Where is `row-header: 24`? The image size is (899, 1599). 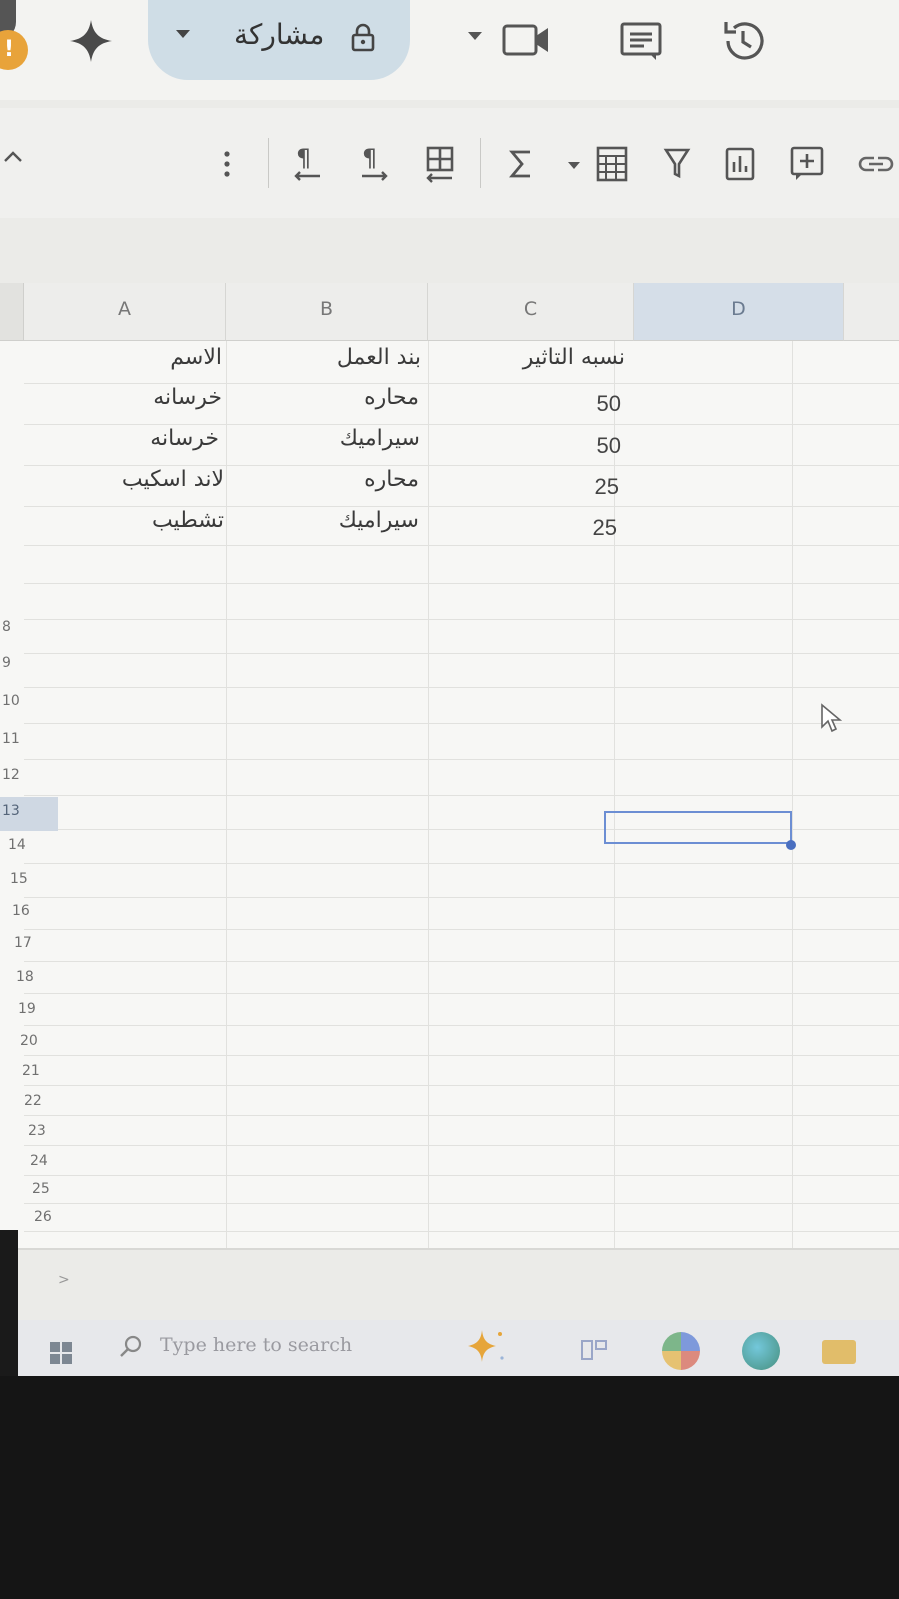
row-header: 24 is located at coordinates (28, 1161).